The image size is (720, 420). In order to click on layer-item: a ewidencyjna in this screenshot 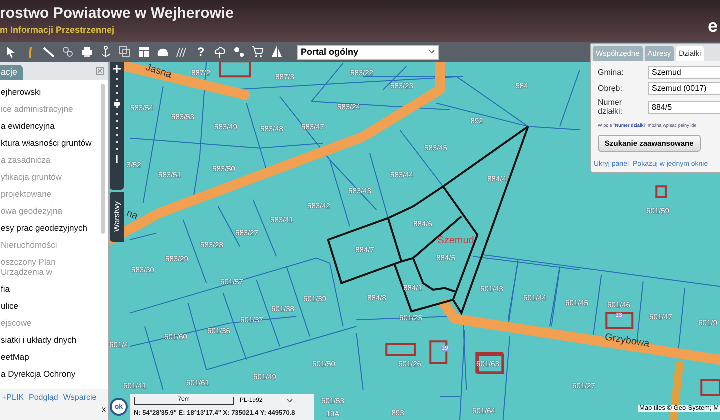, I will do `click(54, 126)`.